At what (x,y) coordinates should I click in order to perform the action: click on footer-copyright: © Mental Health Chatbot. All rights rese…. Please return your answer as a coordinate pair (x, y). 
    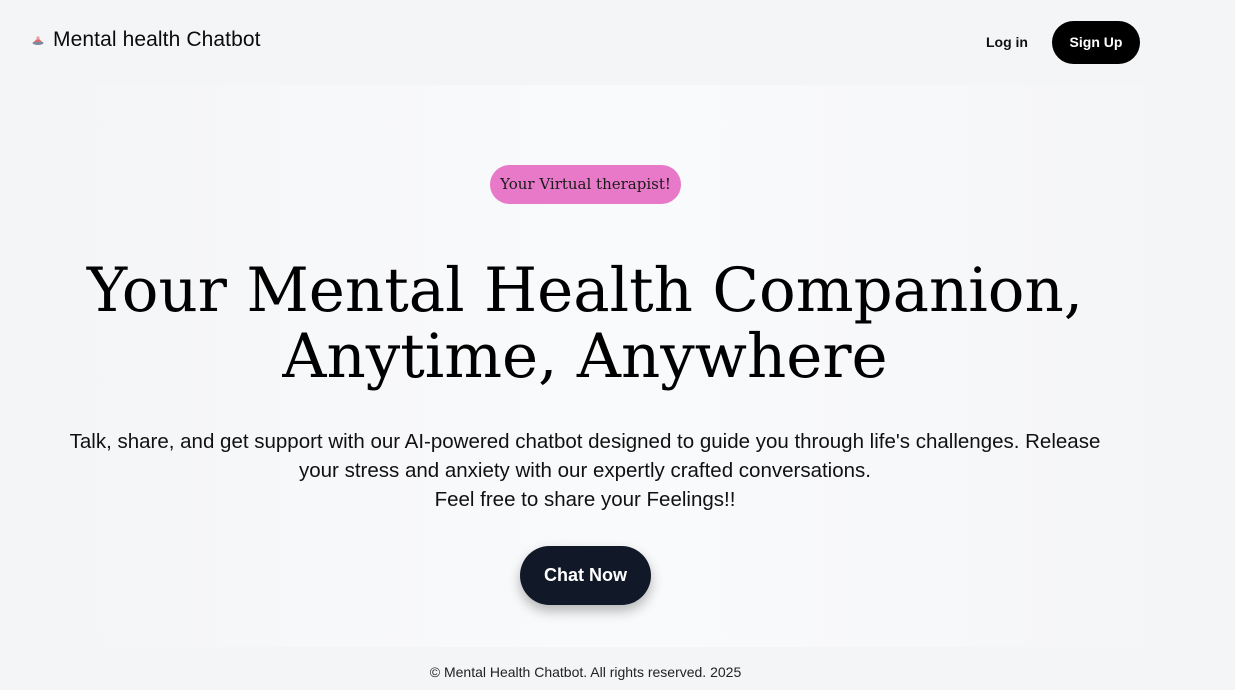
    Looking at the image, I should click on (585, 672).